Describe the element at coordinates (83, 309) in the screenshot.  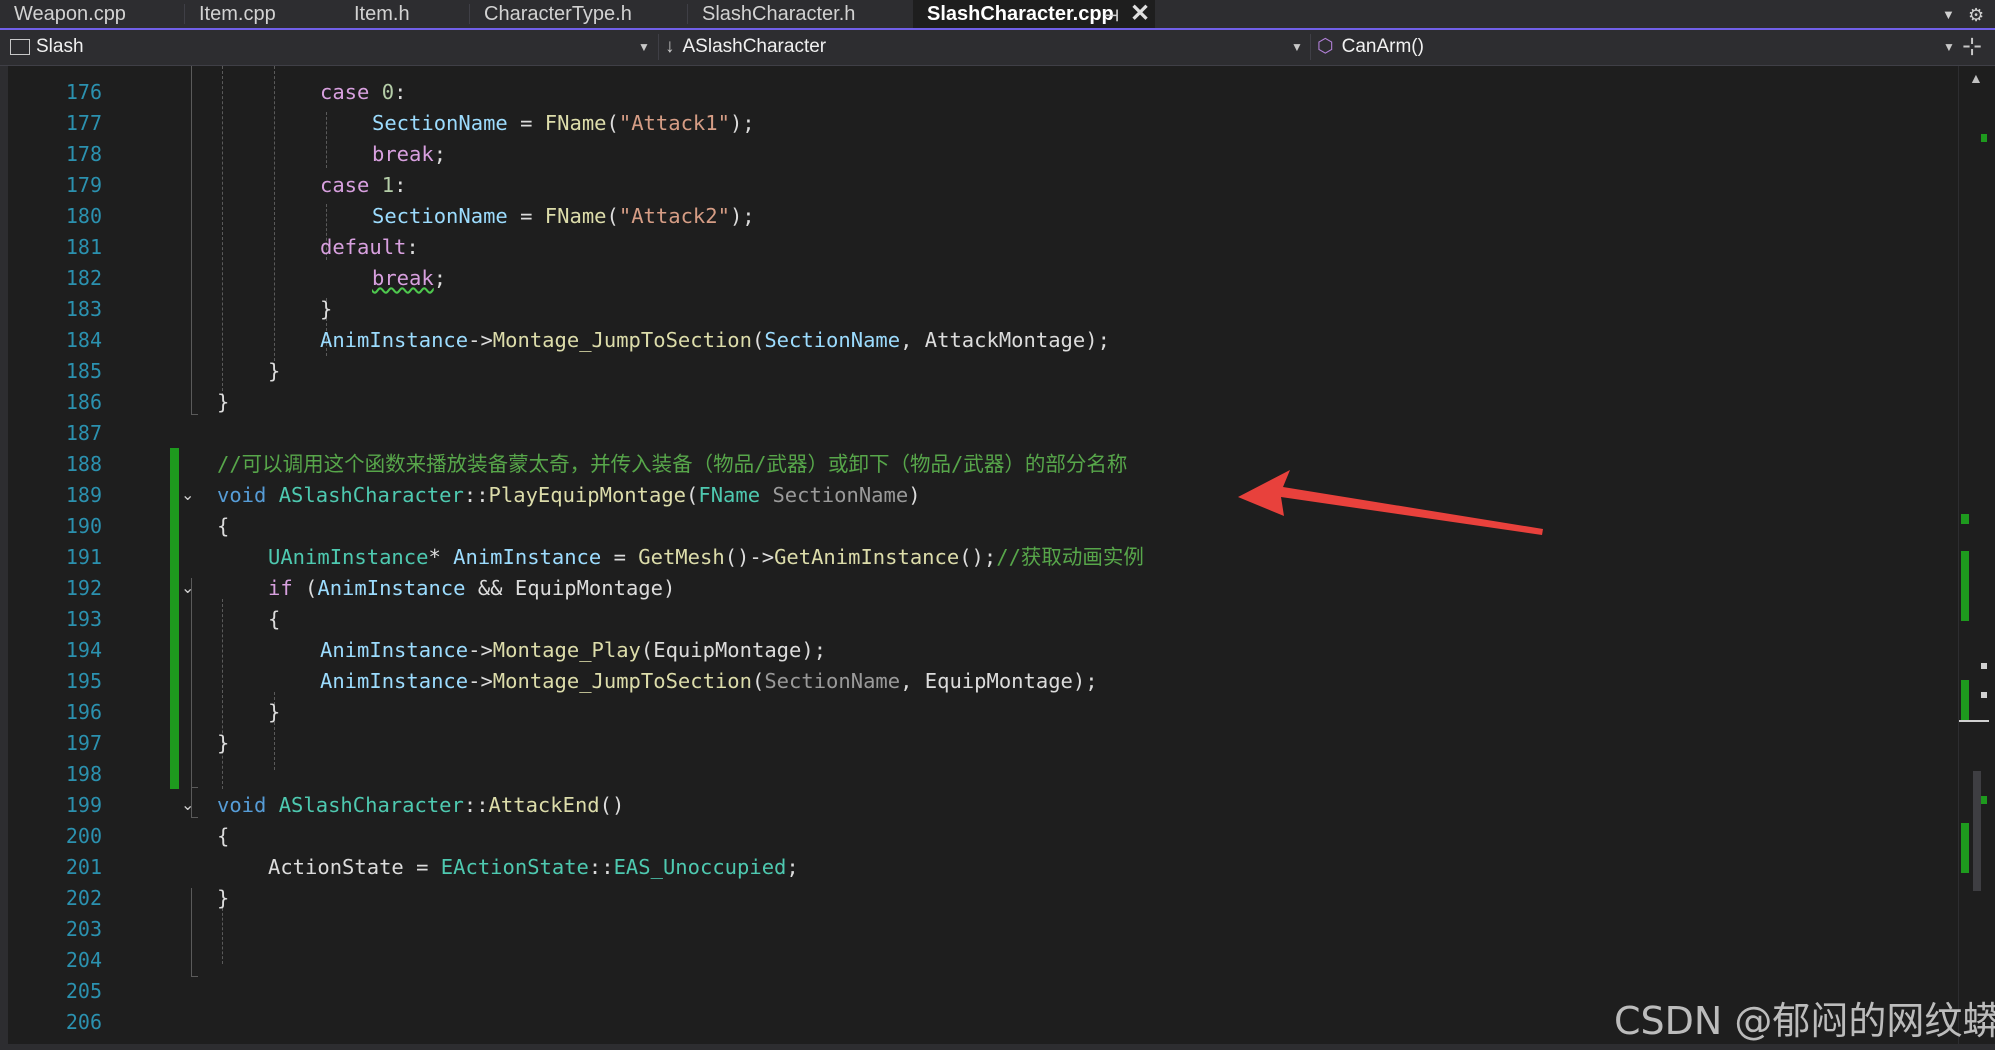
I see `line-number: 183` at that location.